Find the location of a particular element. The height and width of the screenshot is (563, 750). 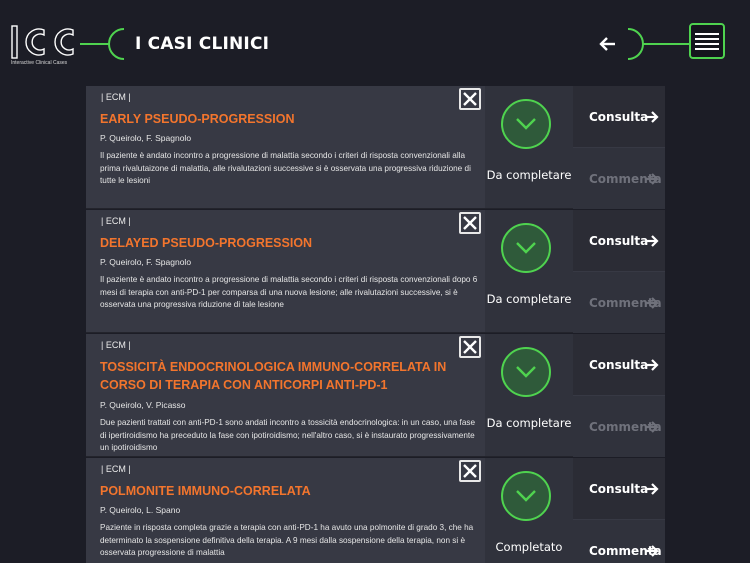

page-title: I CASI CLINICI is located at coordinates (202, 44).